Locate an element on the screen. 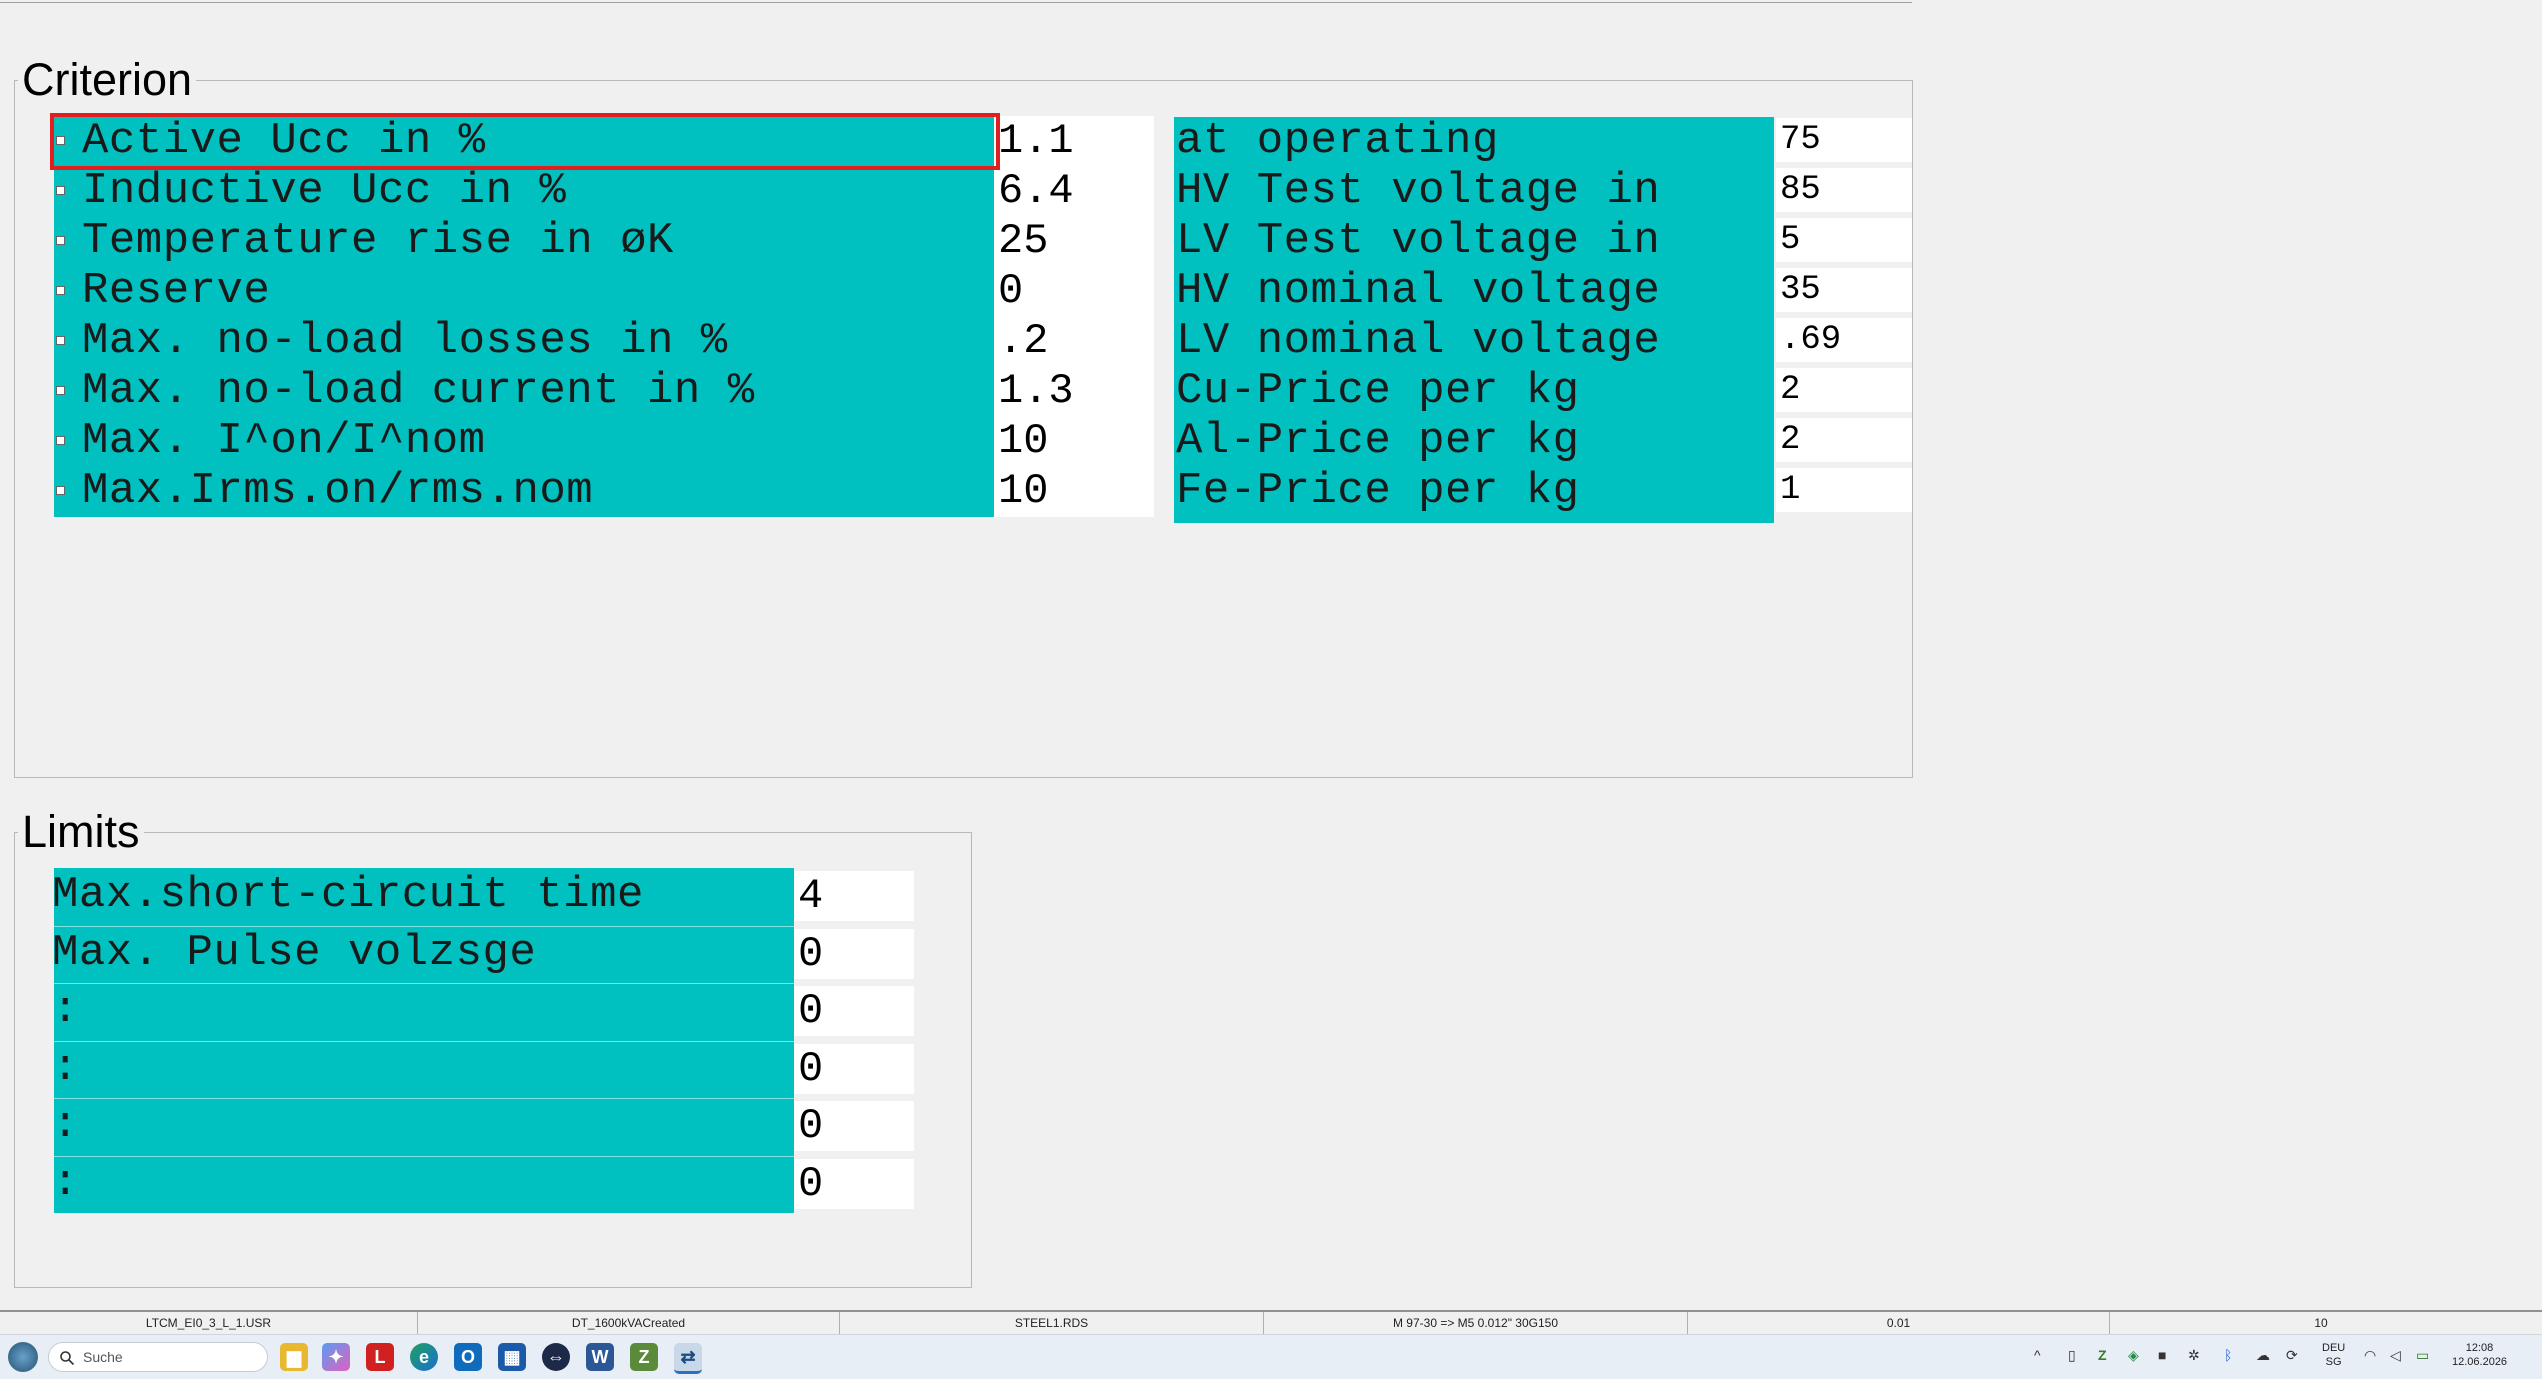  status-value-a: 0.01 is located at coordinates (1899, 1323).